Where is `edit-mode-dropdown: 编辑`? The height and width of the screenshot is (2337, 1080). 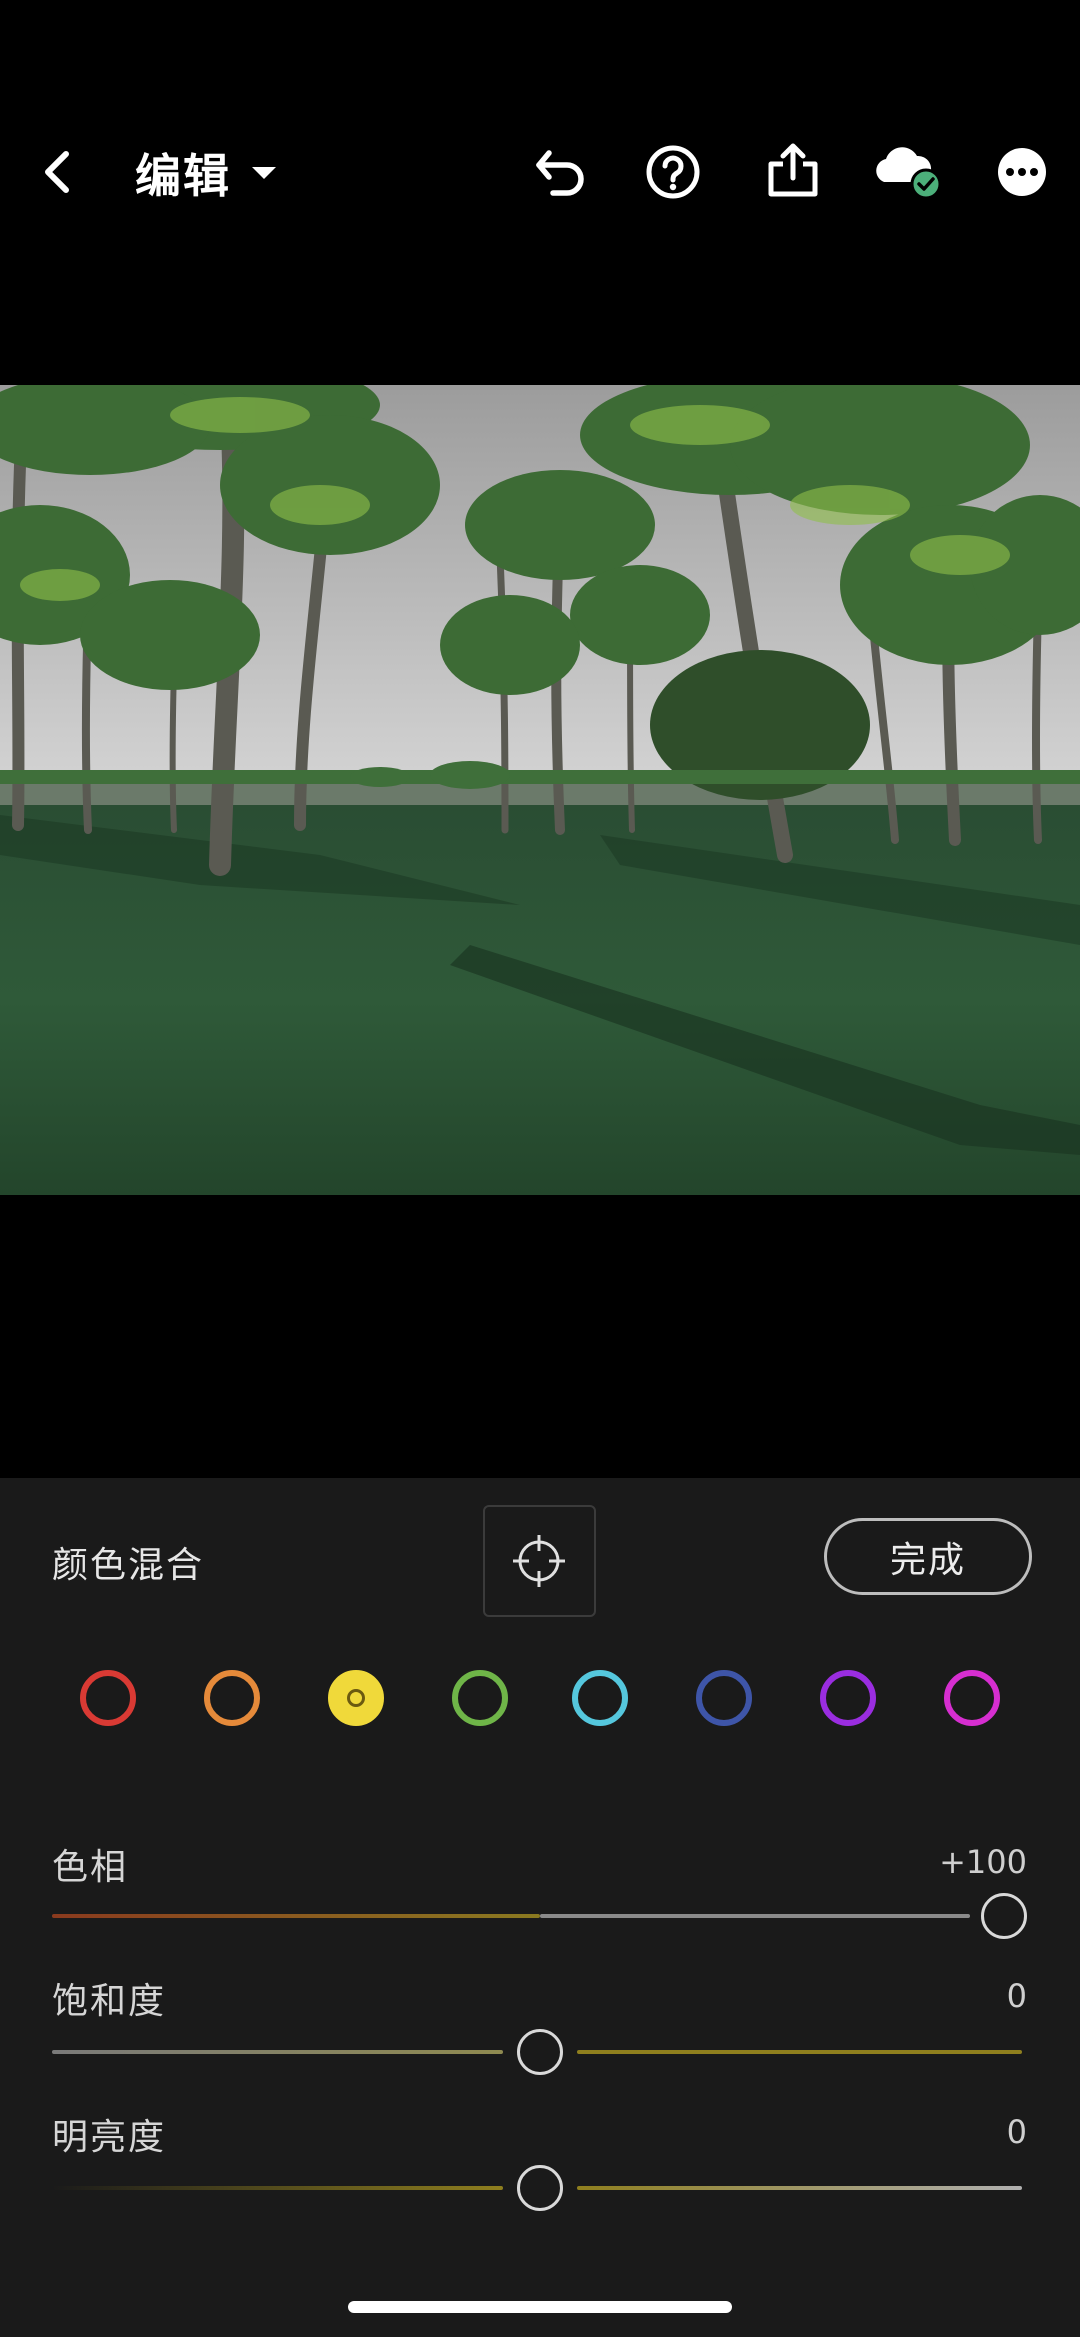
edit-mode-dropdown: 编辑 is located at coordinates (206, 173).